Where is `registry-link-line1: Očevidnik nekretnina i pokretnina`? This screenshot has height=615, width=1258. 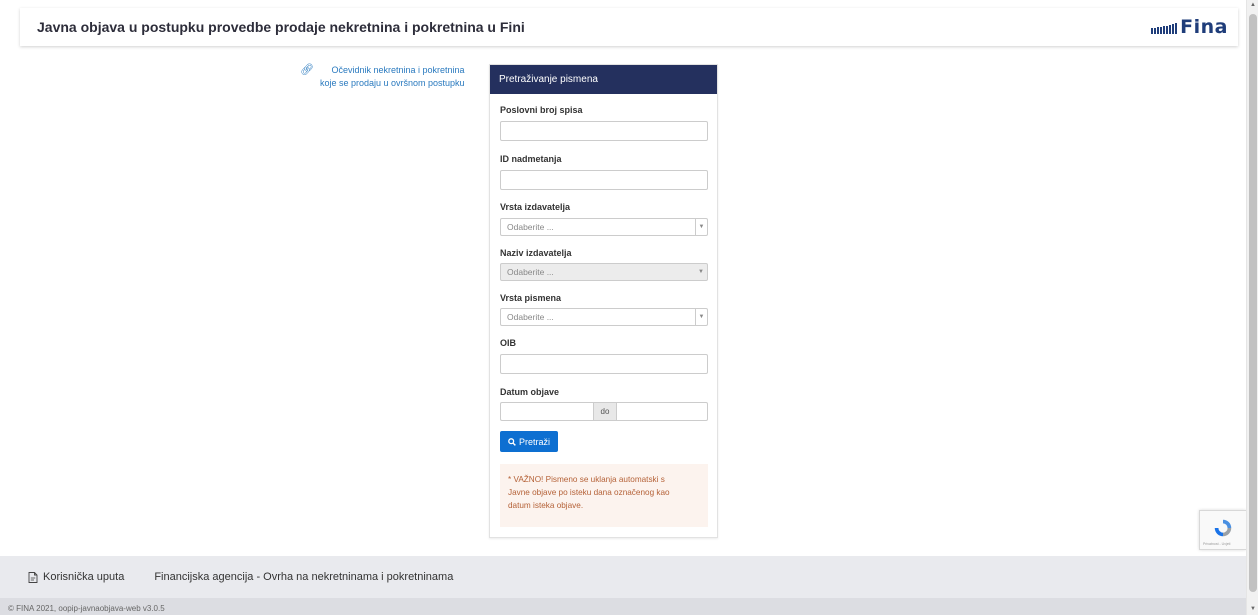 registry-link-line1: Očevidnik nekretnina i pokretnina is located at coordinates (398, 70).